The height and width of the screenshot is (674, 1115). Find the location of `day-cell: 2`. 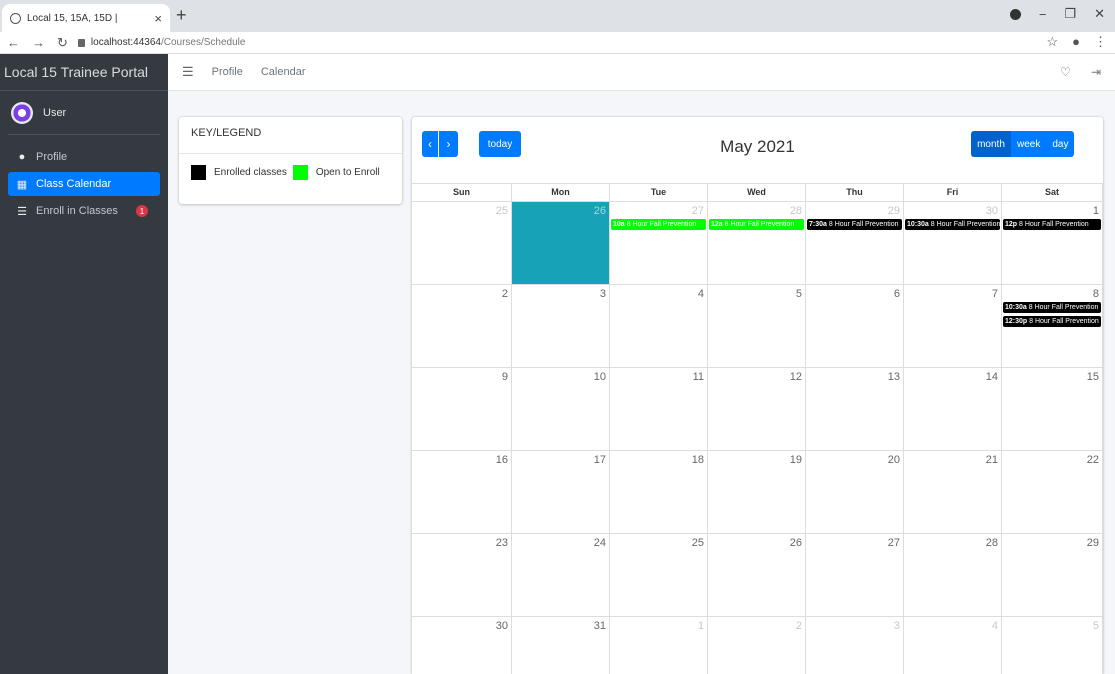

day-cell: 2 is located at coordinates (757, 645).